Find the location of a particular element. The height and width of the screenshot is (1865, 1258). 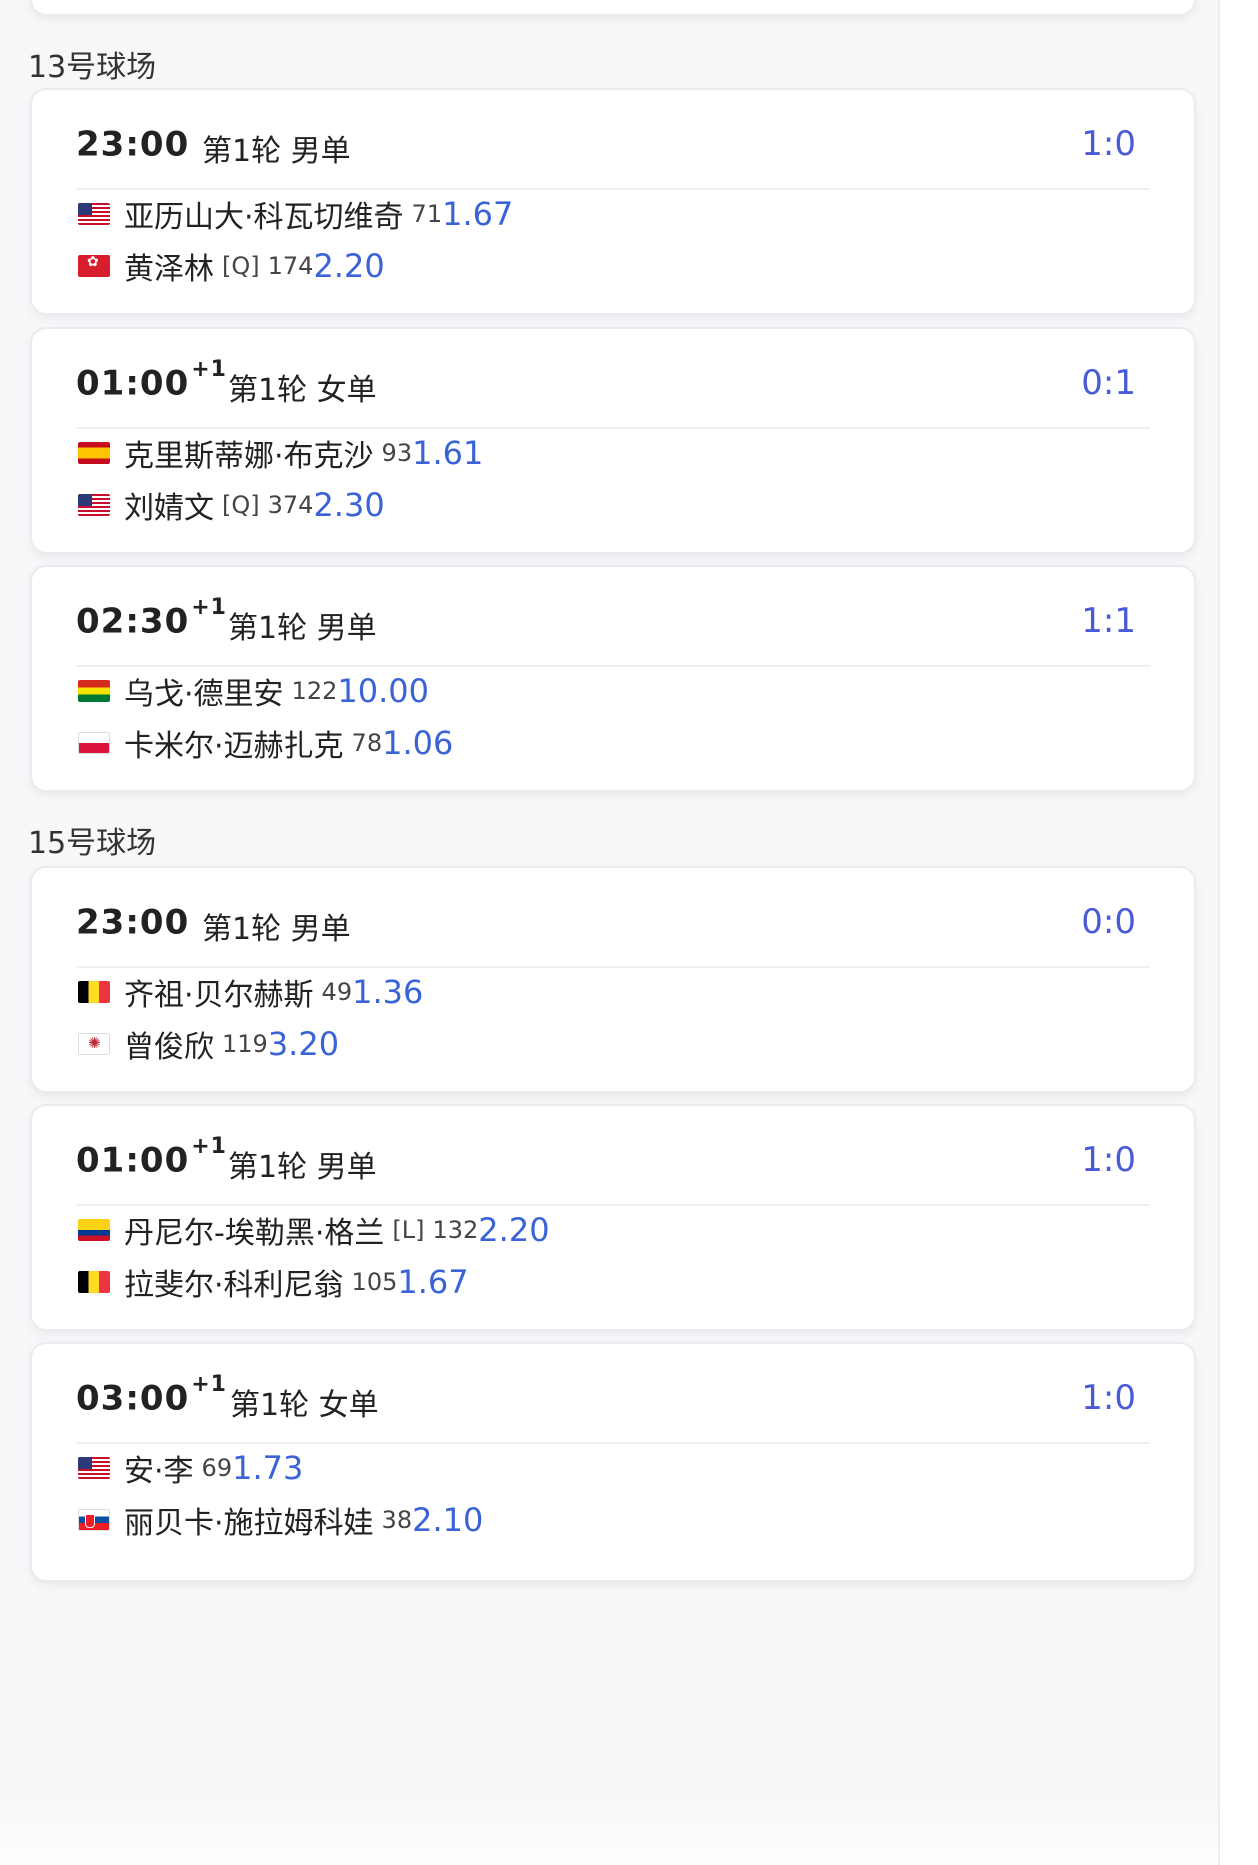

match-header: 23:00 第1轮 男单 0:0 is located at coordinates (613, 918).